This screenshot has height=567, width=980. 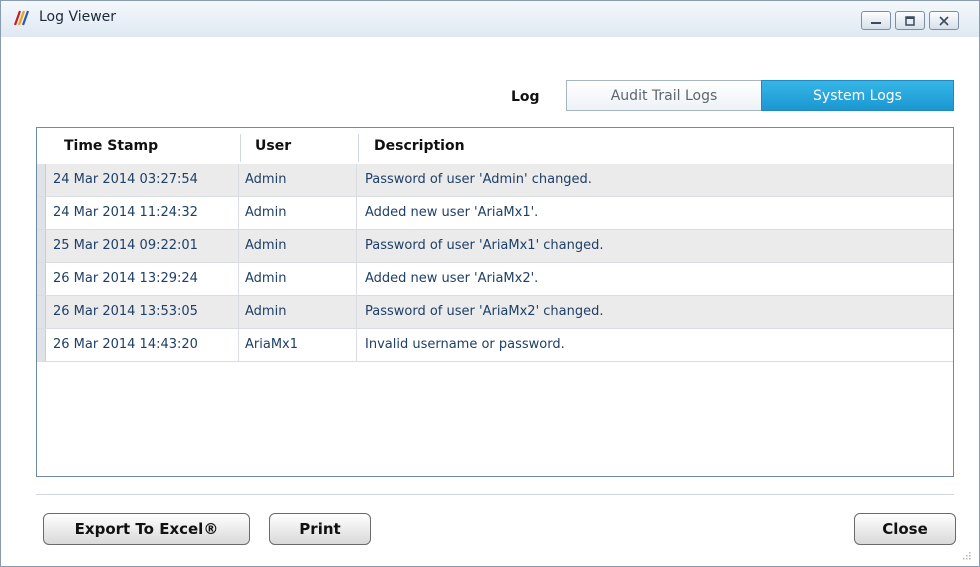 What do you see at coordinates (876, 20) in the screenshot?
I see `minimize-button` at bounding box center [876, 20].